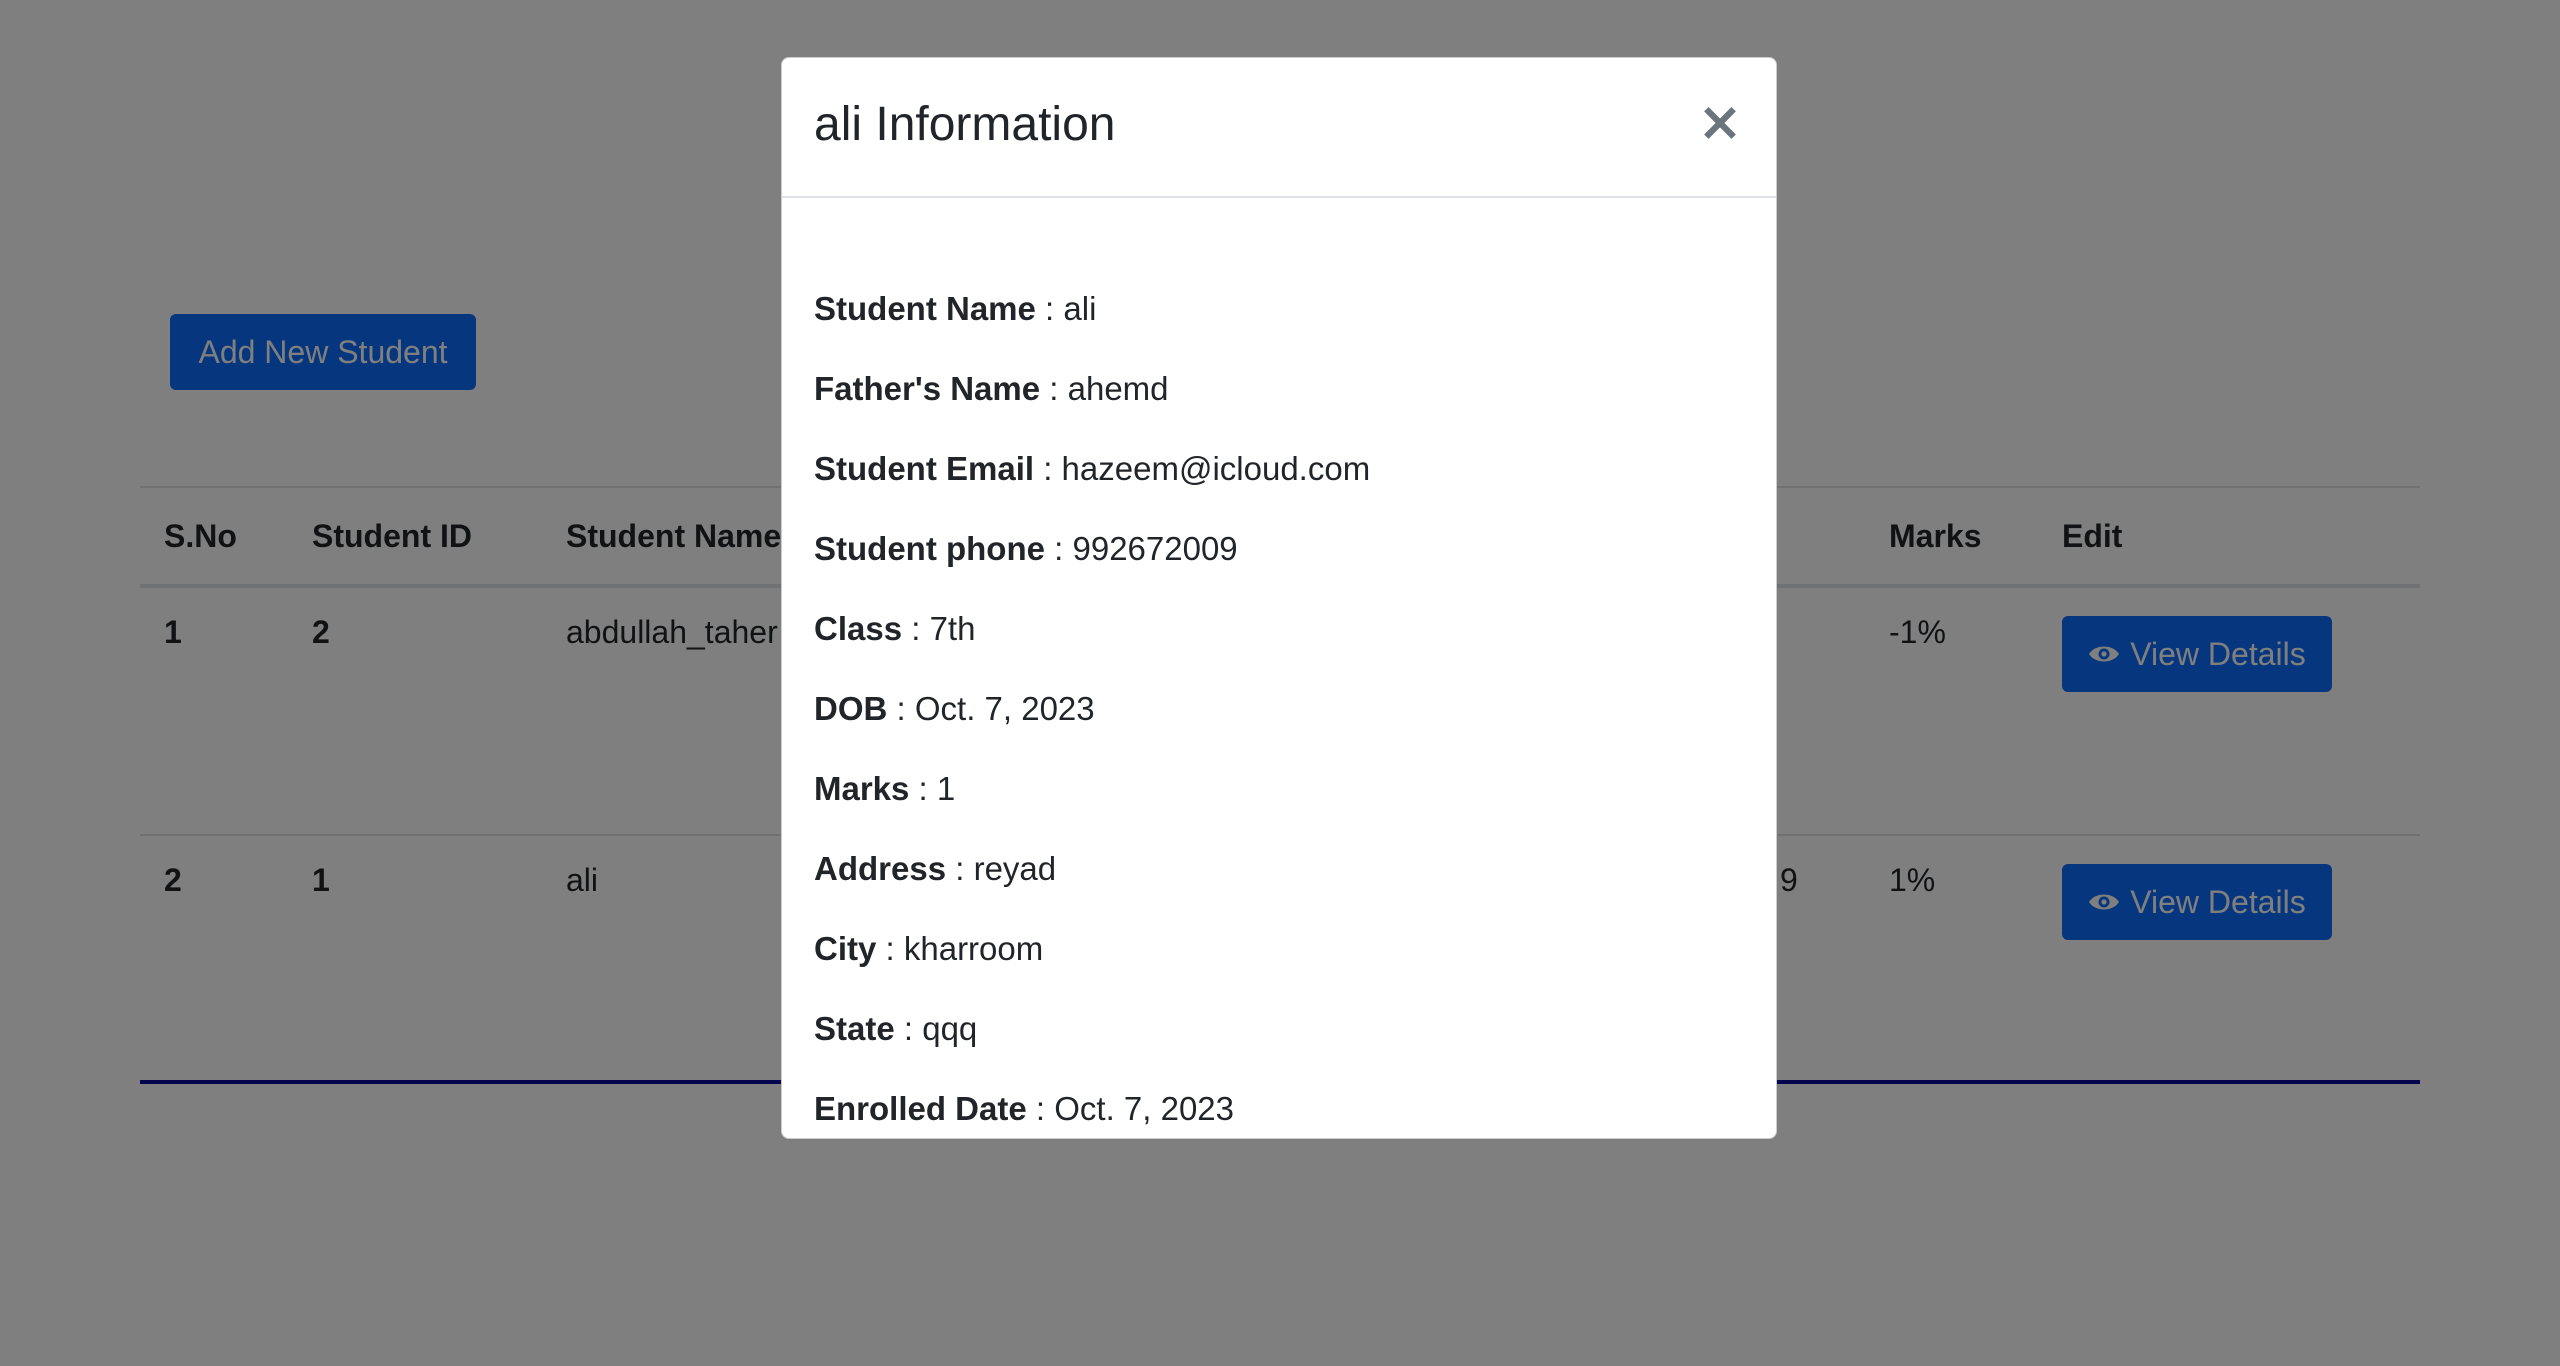 The image size is (2560, 1366). I want to click on field-student-phone: Student phone : 992672009, so click(1026, 548).